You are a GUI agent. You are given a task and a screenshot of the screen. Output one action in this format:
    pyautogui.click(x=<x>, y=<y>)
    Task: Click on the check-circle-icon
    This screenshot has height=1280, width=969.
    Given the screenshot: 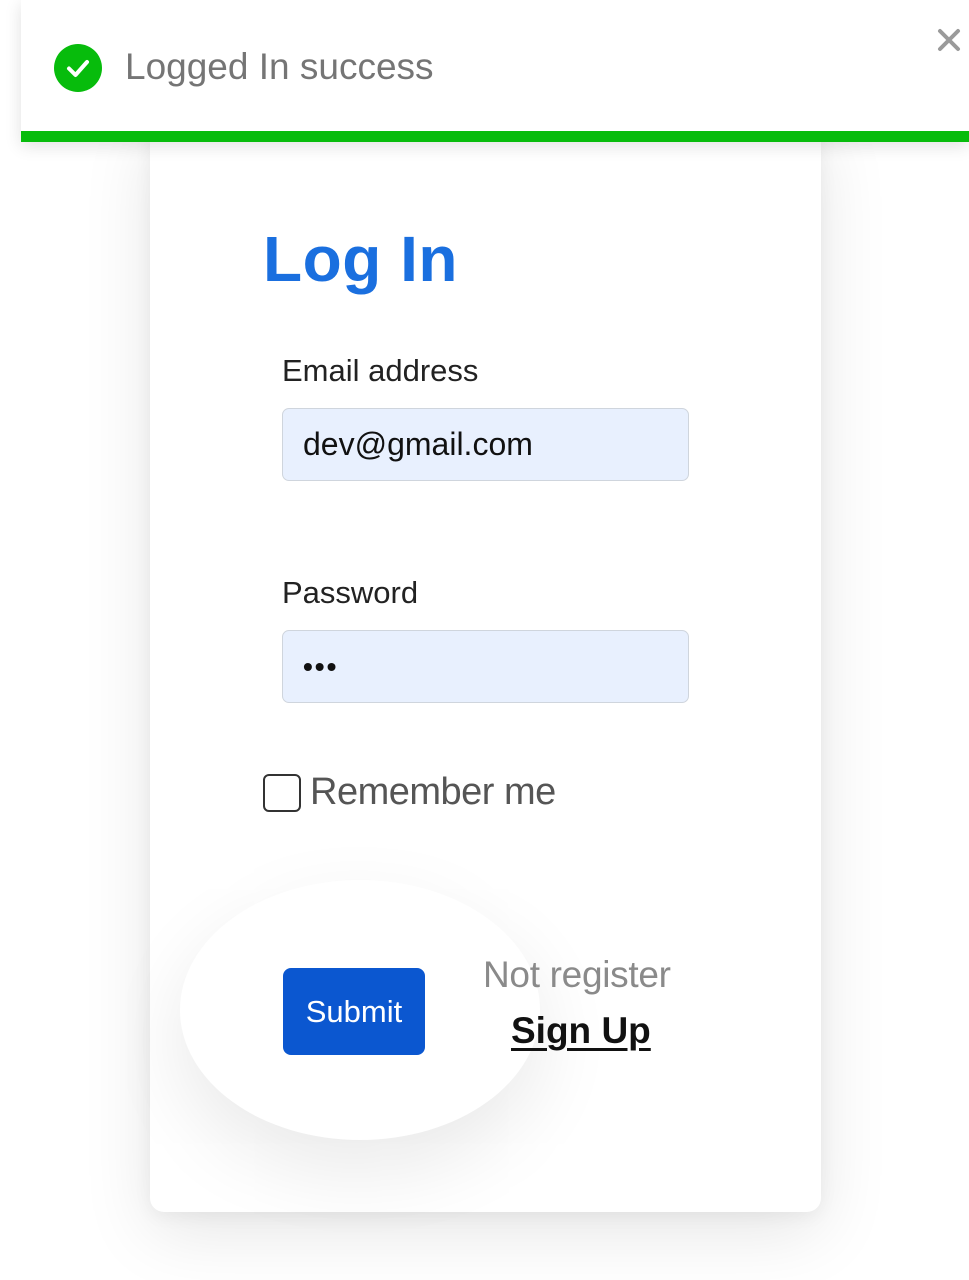 What is the action you would take?
    pyautogui.click(x=78, y=68)
    